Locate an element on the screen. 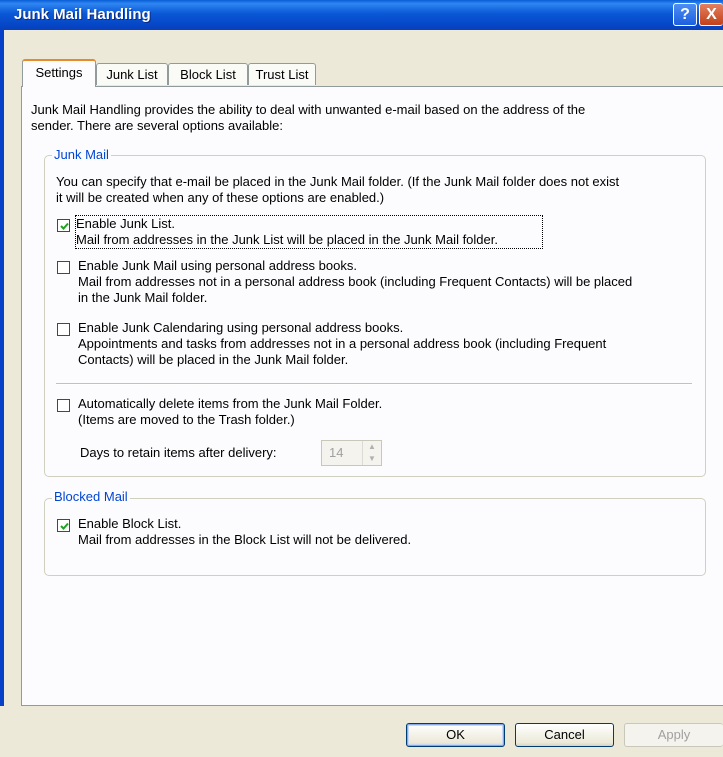  spinner-up-icon: ▲ is located at coordinates (372, 447).